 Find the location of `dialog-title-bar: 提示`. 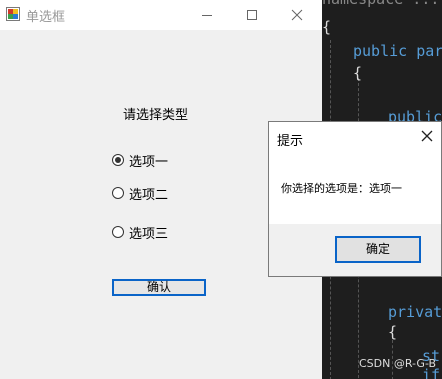

dialog-title-bar: 提示 is located at coordinates (355, 137).